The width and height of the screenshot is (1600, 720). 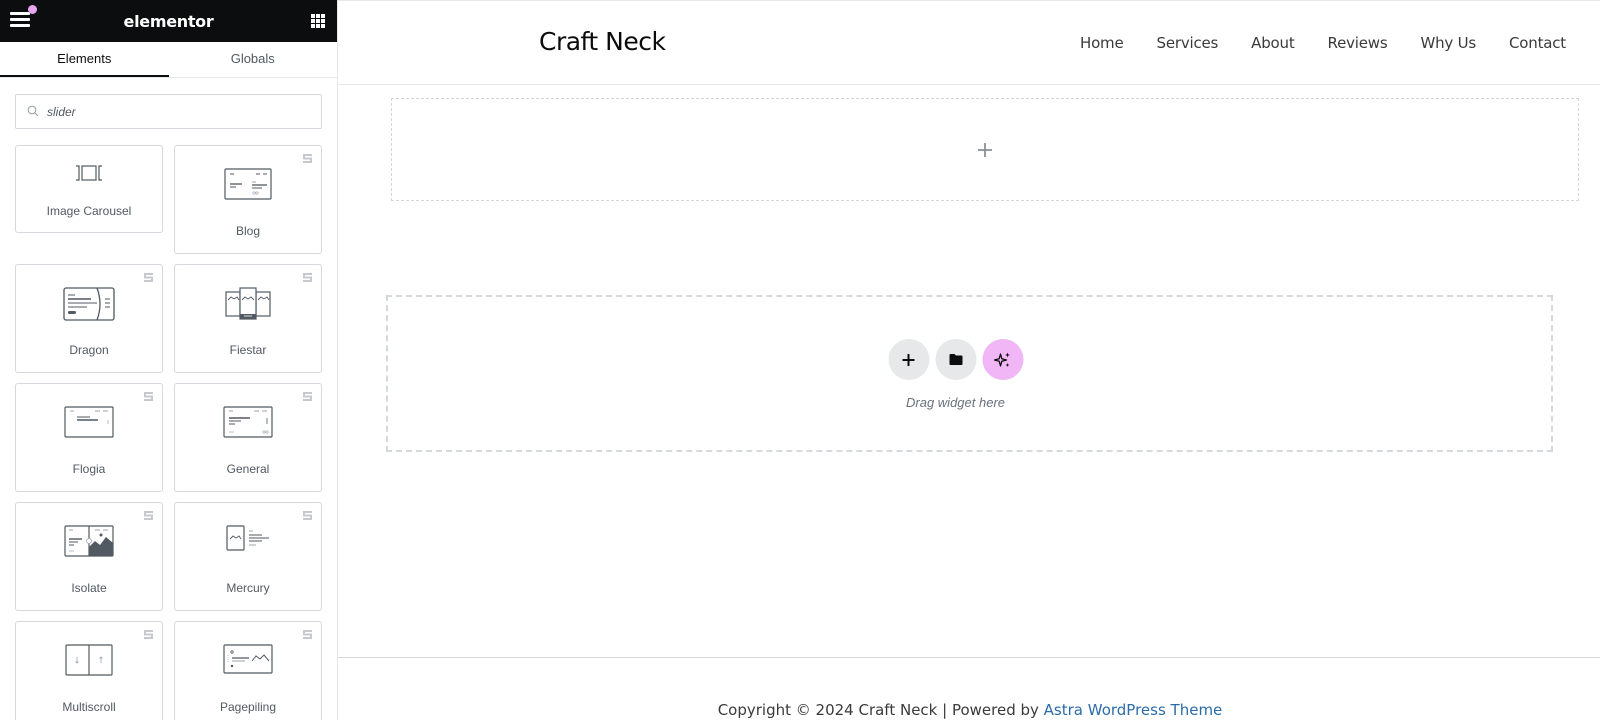 What do you see at coordinates (880, 710) in the screenshot?
I see `copyright-text: Copyright © 2024 Craft Neck | Powered by` at bounding box center [880, 710].